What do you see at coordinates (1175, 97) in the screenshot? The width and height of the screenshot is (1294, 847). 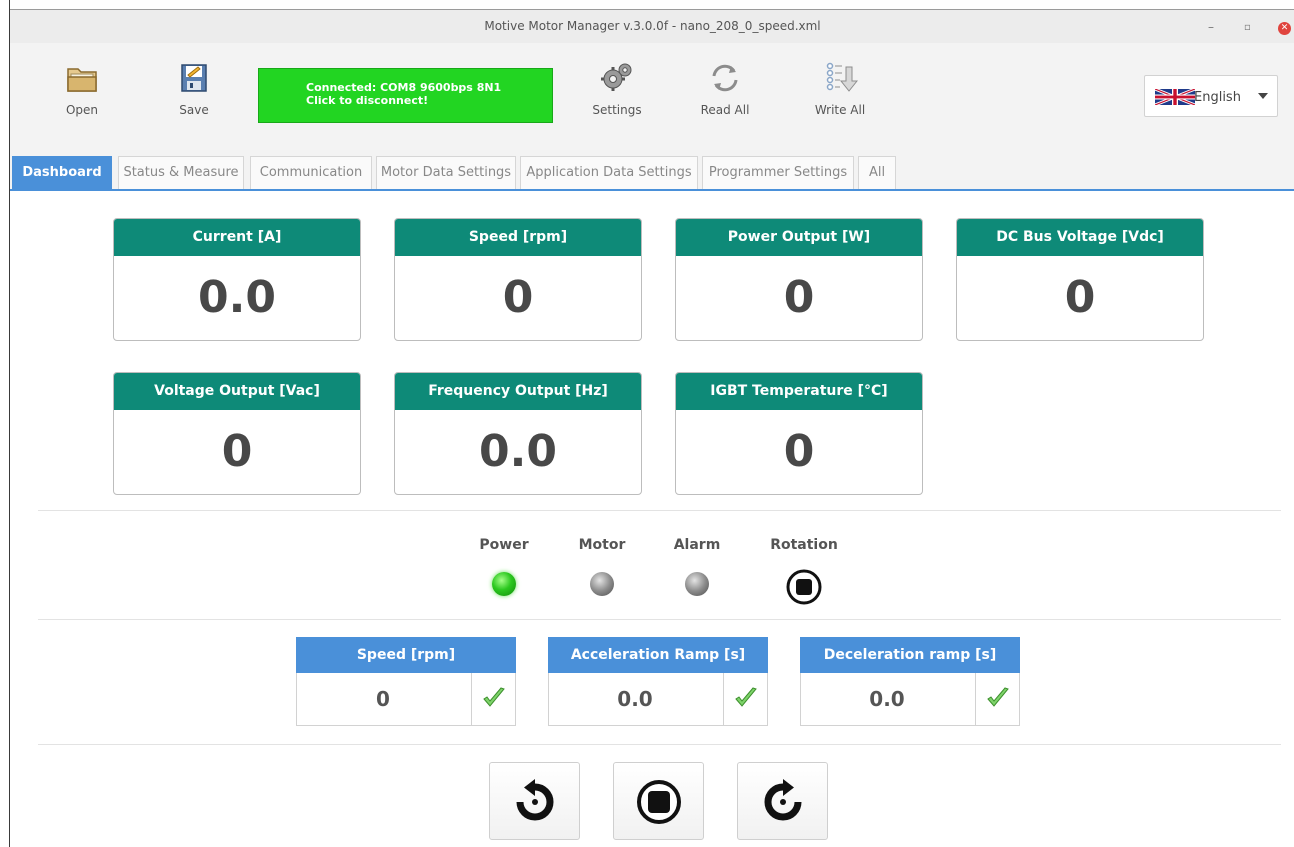 I see `uk-flag-icon` at bounding box center [1175, 97].